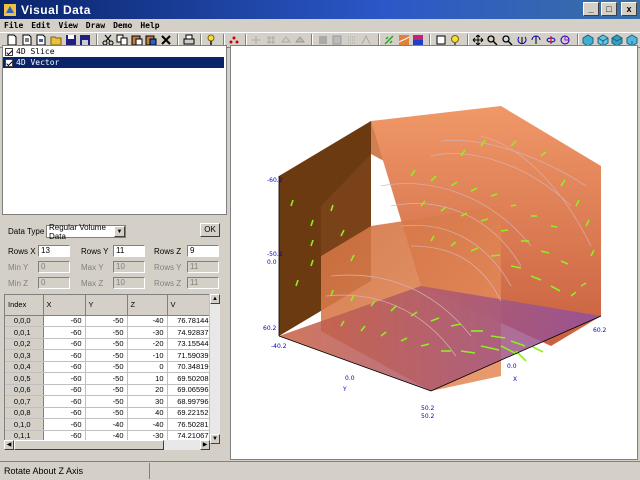 The image size is (640, 480). I want to click on rows-x-input: 13, so click(54, 251).